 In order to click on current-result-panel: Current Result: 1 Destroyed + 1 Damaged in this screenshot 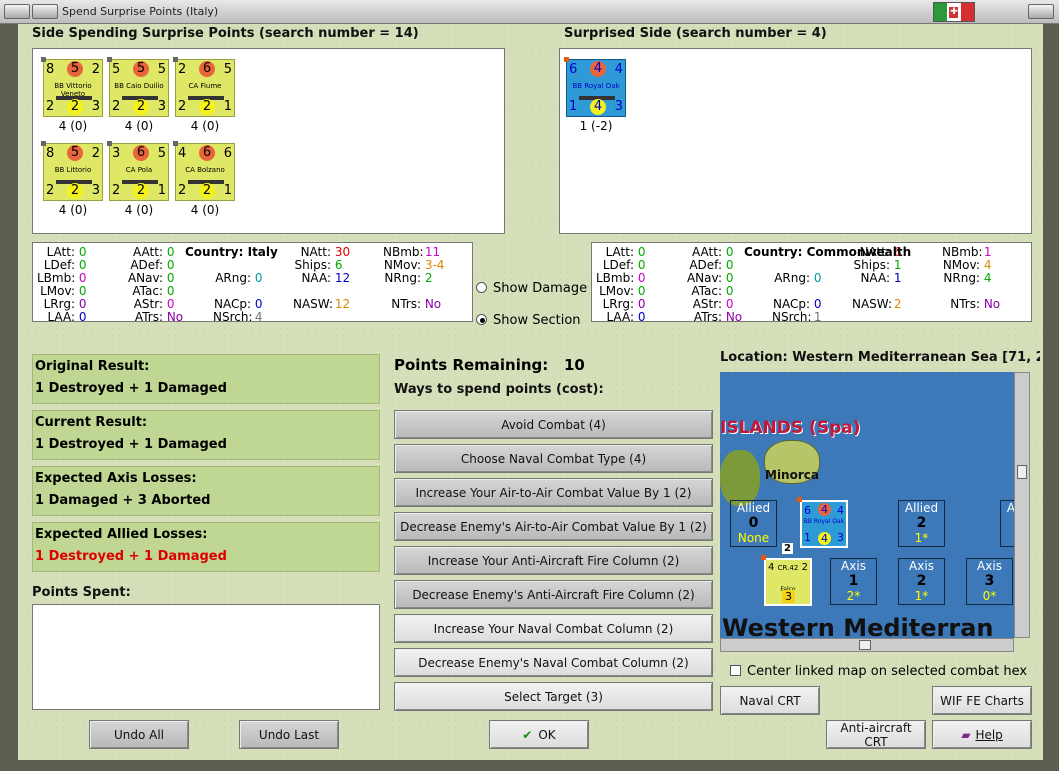, I will do `click(206, 435)`.